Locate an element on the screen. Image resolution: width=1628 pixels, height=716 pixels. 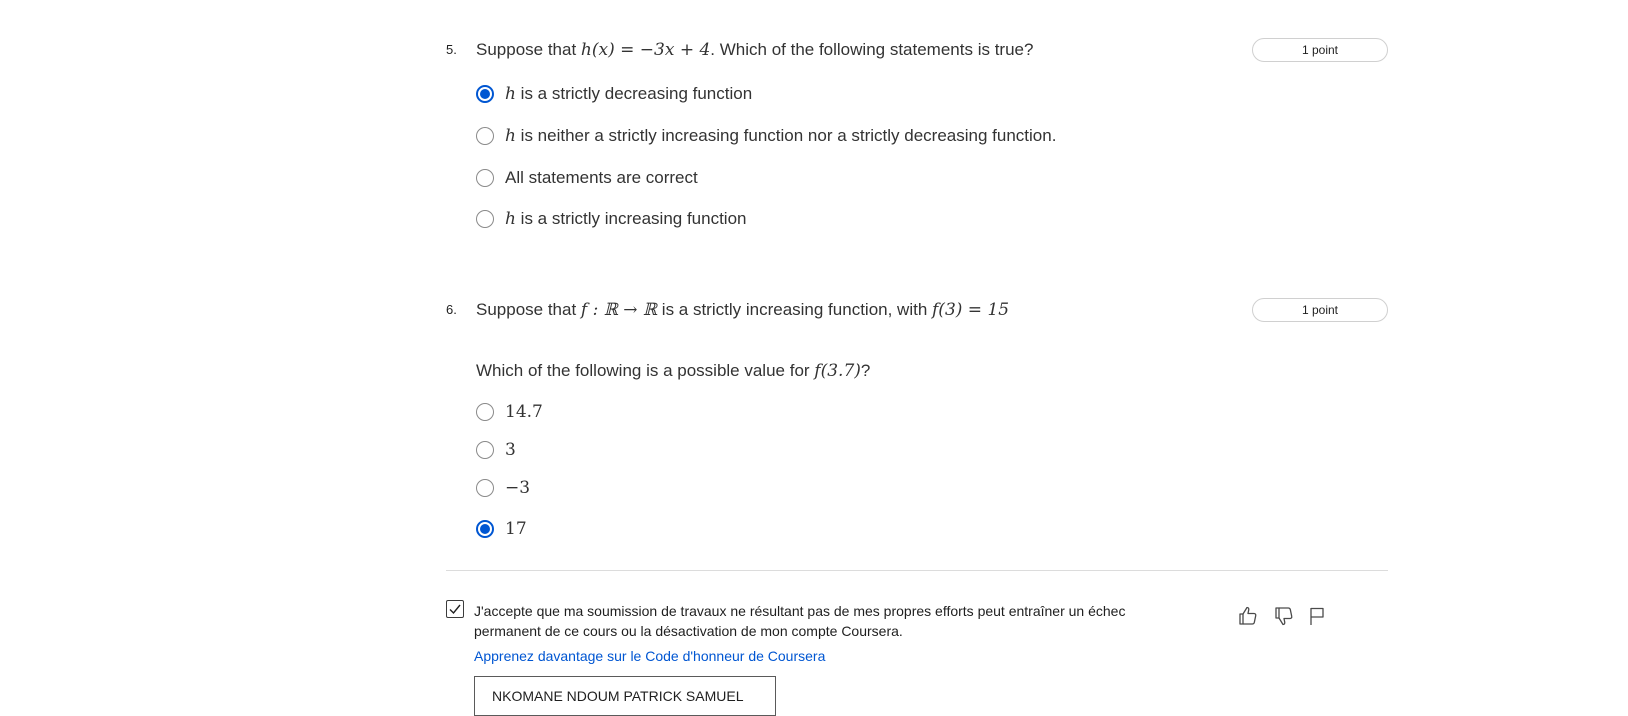
option-label: 14.7 is located at coordinates (524, 412).